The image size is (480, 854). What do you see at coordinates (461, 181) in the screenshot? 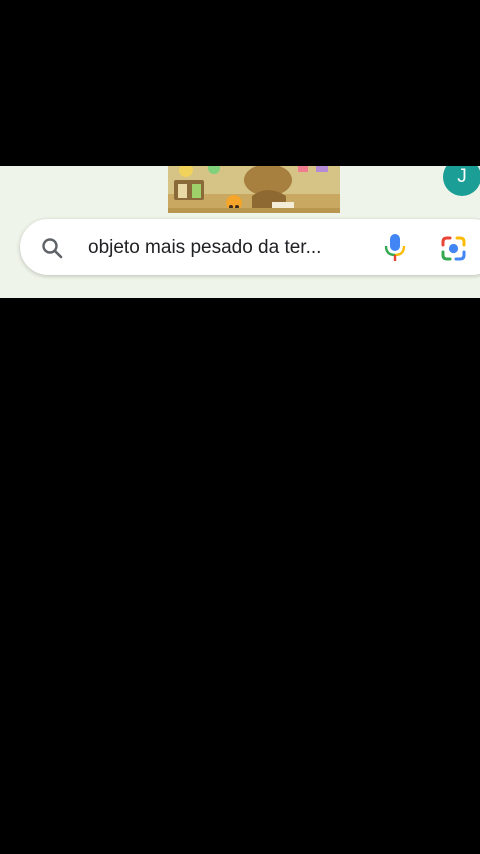
I see `account-avatar: J` at bounding box center [461, 181].